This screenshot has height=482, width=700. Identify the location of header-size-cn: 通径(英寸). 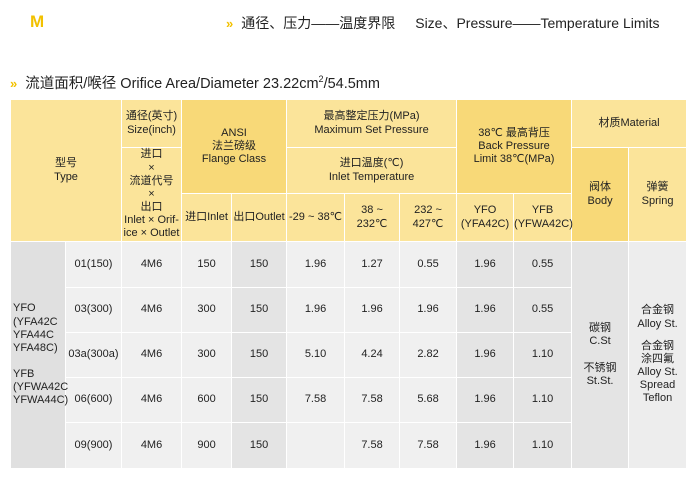
(151, 116).